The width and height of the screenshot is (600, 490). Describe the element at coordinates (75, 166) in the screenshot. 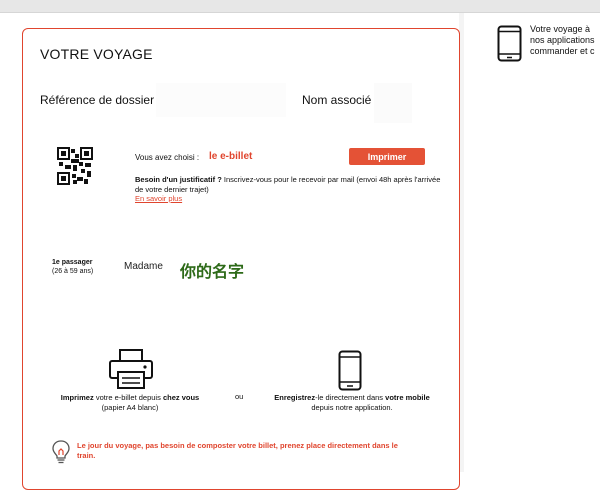

I see `qr-code-icon` at that location.